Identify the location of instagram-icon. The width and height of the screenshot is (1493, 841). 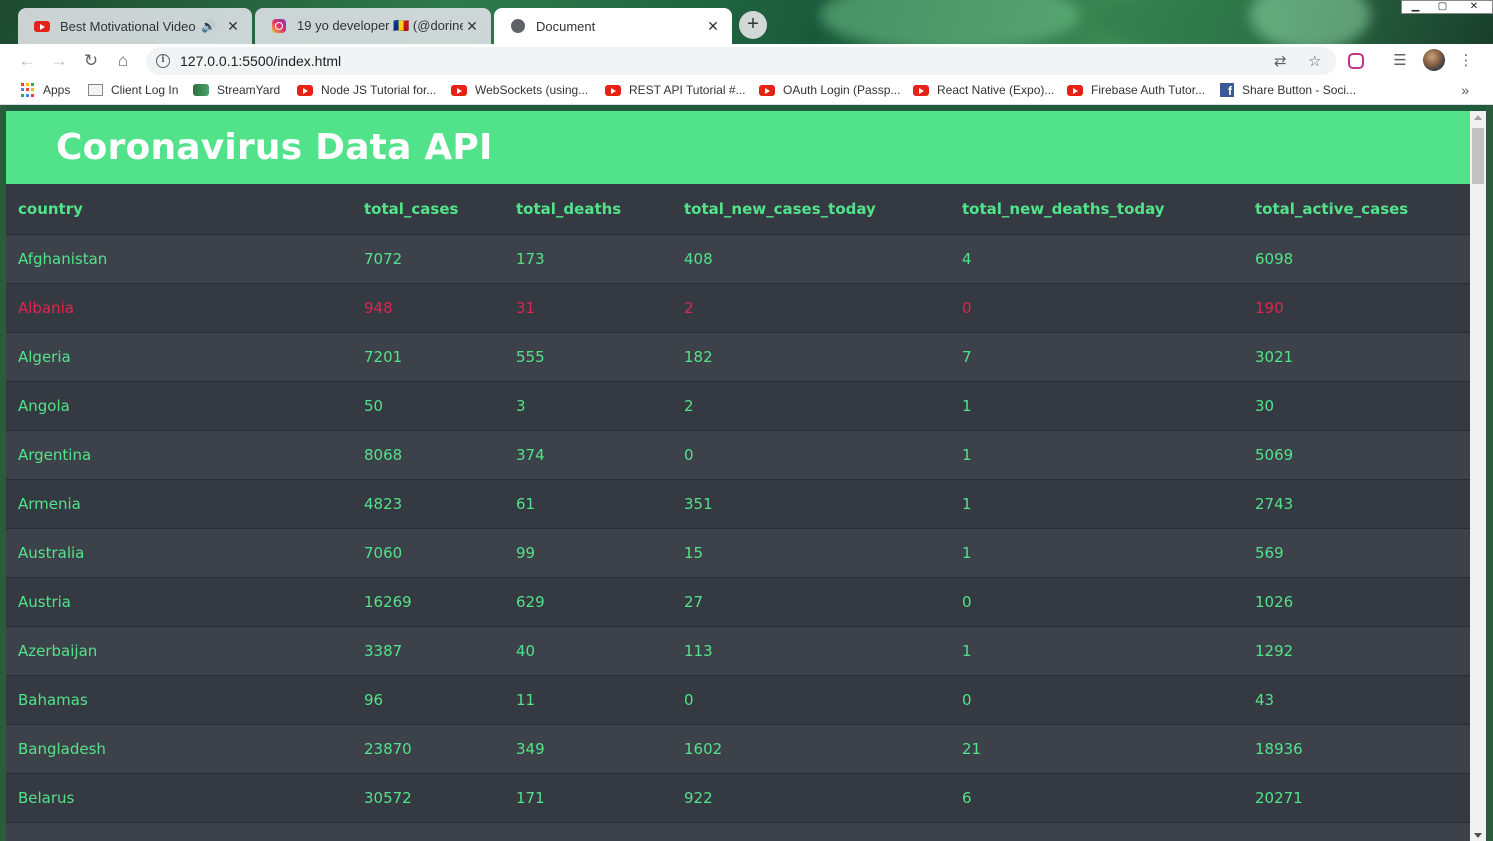
(279, 26).